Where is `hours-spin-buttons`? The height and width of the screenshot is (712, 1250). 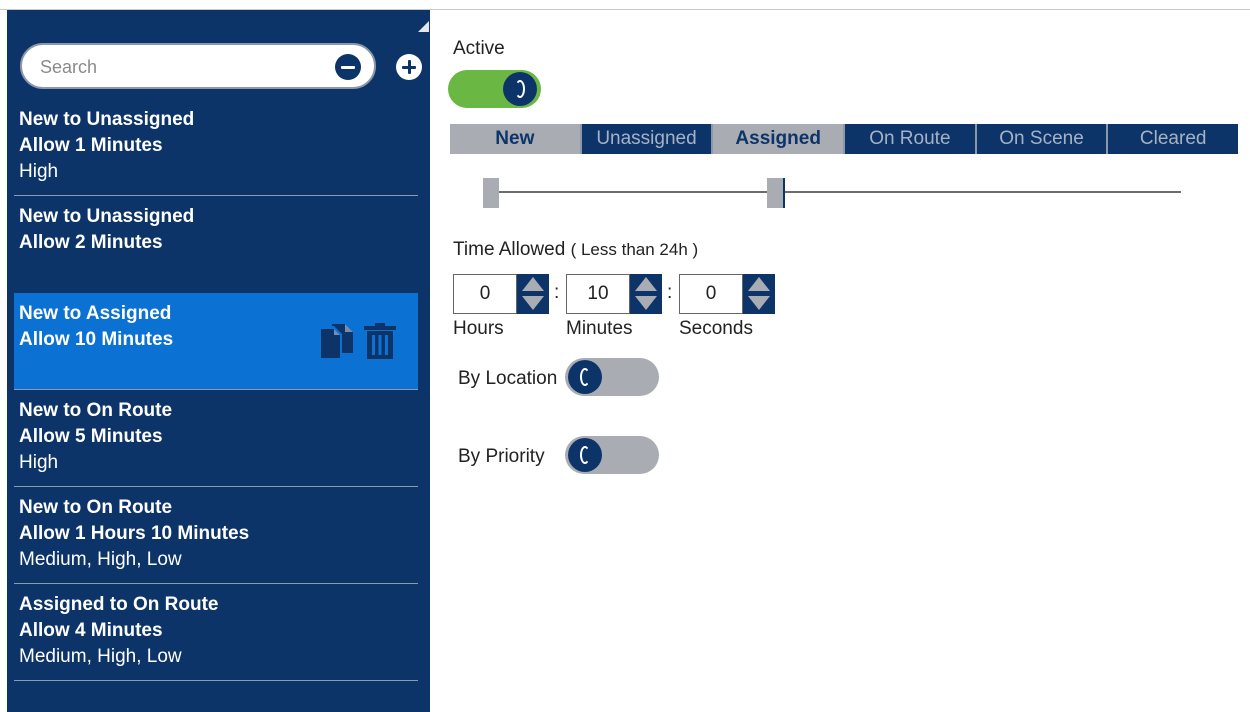
hours-spin-buttons is located at coordinates (533, 294).